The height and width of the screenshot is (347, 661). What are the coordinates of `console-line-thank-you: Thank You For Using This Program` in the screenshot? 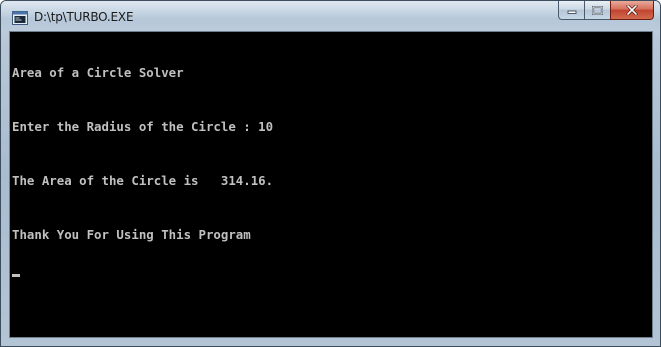 It's located at (131, 234).